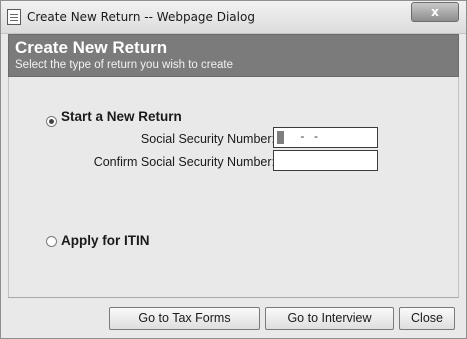 The width and height of the screenshot is (467, 339). Describe the element at coordinates (51, 241) in the screenshot. I see `radio-apply-for-itin` at that location.